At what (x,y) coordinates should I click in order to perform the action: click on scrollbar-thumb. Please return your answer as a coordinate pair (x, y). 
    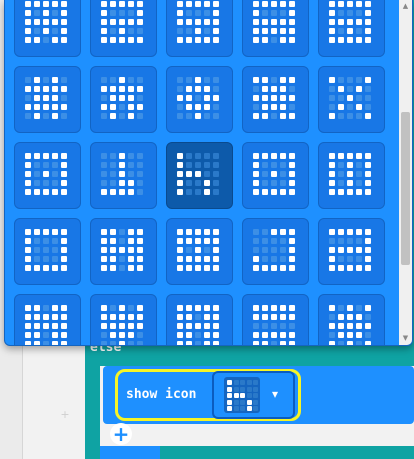
    Looking at the image, I should click on (405, 188).